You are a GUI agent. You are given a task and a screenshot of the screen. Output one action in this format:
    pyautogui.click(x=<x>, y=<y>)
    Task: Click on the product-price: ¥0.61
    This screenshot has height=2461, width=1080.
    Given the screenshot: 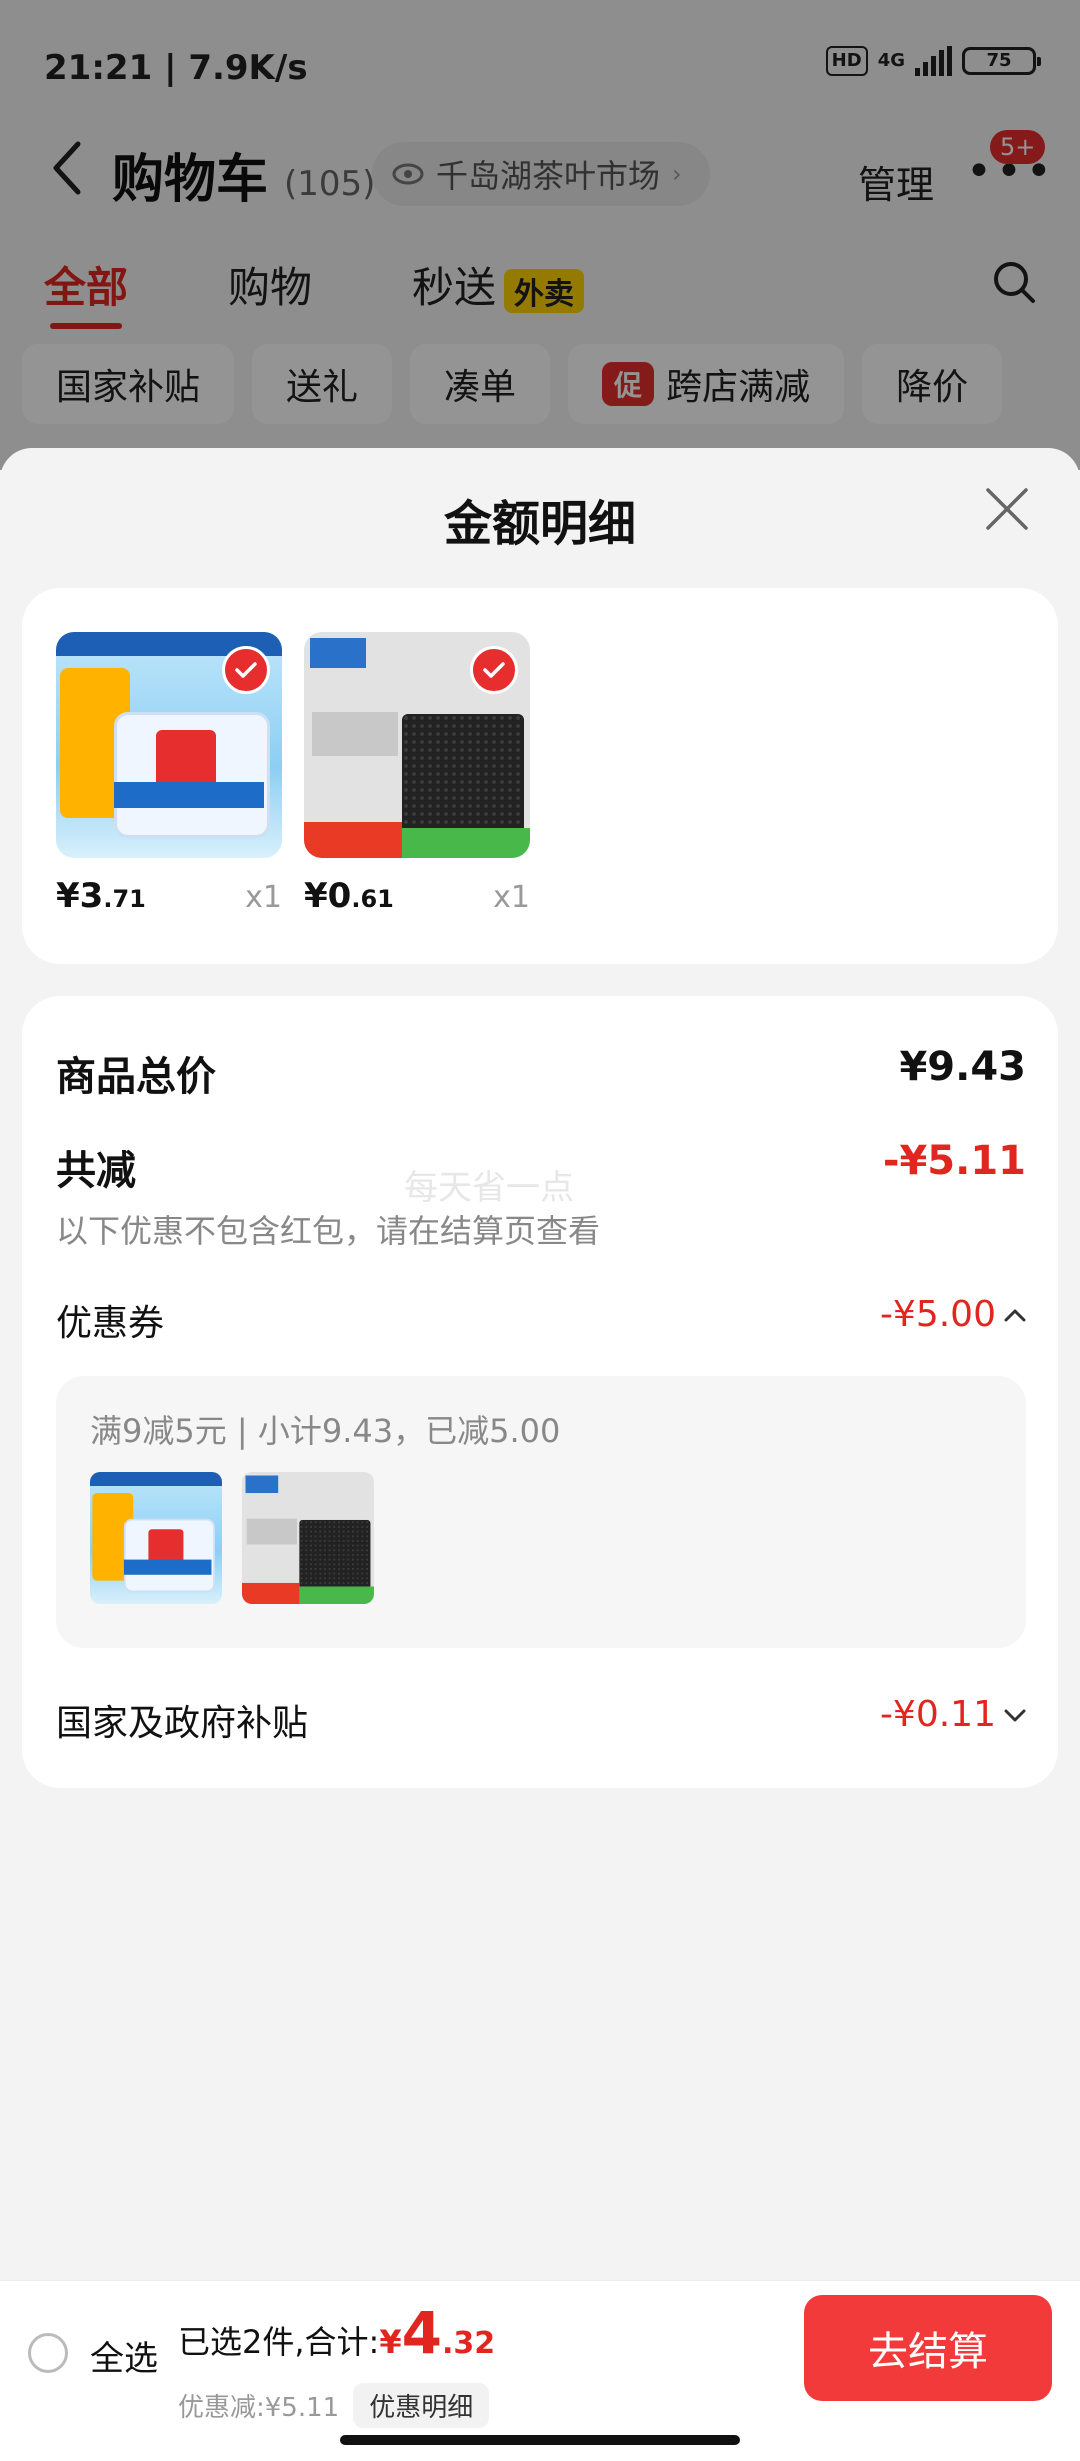 What is the action you would take?
    pyautogui.click(x=349, y=896)
    